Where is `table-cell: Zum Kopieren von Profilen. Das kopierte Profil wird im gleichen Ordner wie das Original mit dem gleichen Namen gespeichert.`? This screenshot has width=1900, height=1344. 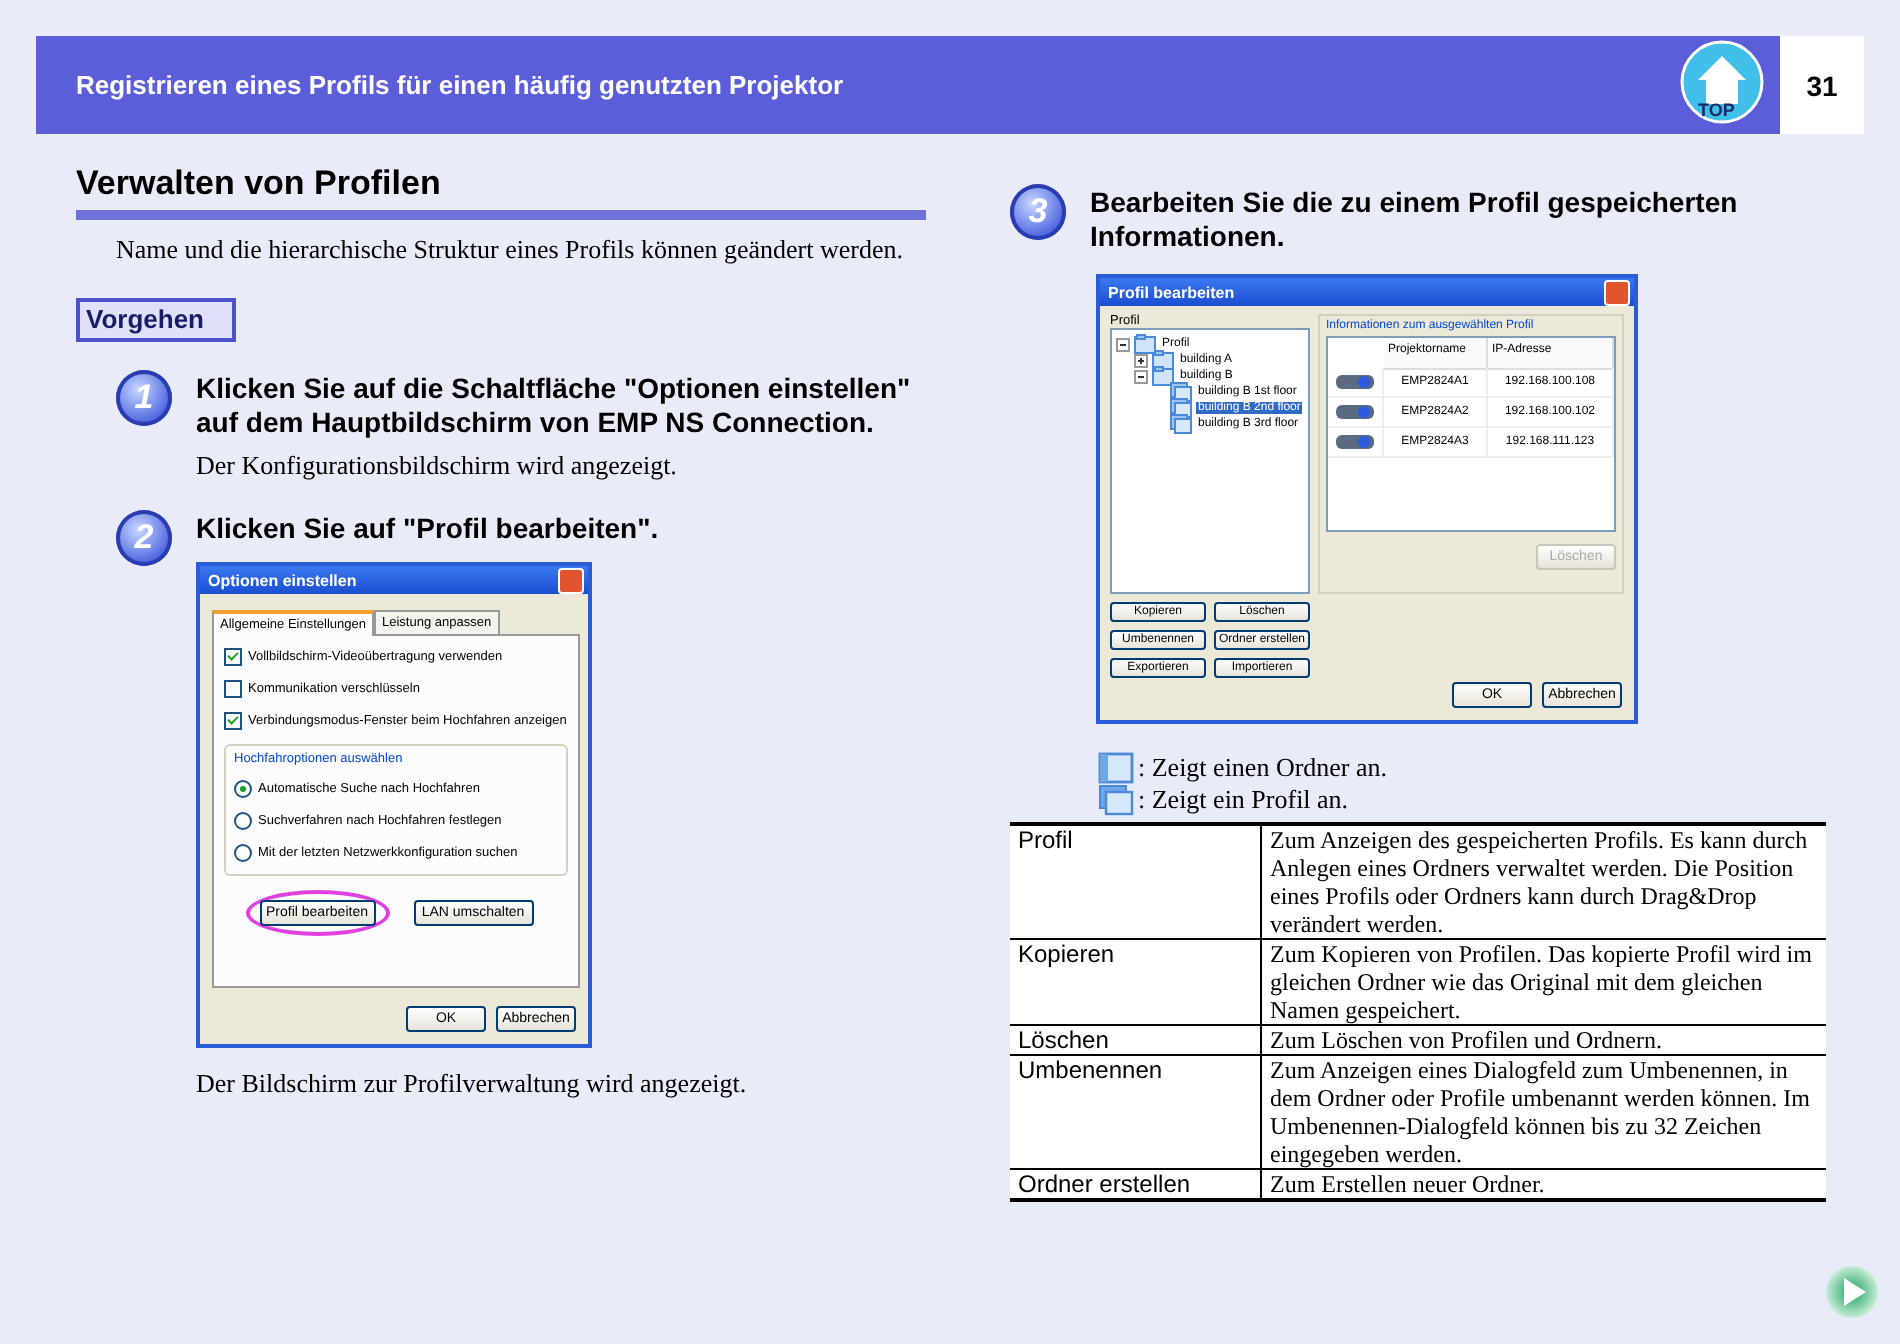 table-cell: Zum Kopieren von Profilen. Das kopierte Profil wird im gleichen Ordner wie das Original mit dem gleichen Namen gespeichert. is located at coordinates (1541, 982).